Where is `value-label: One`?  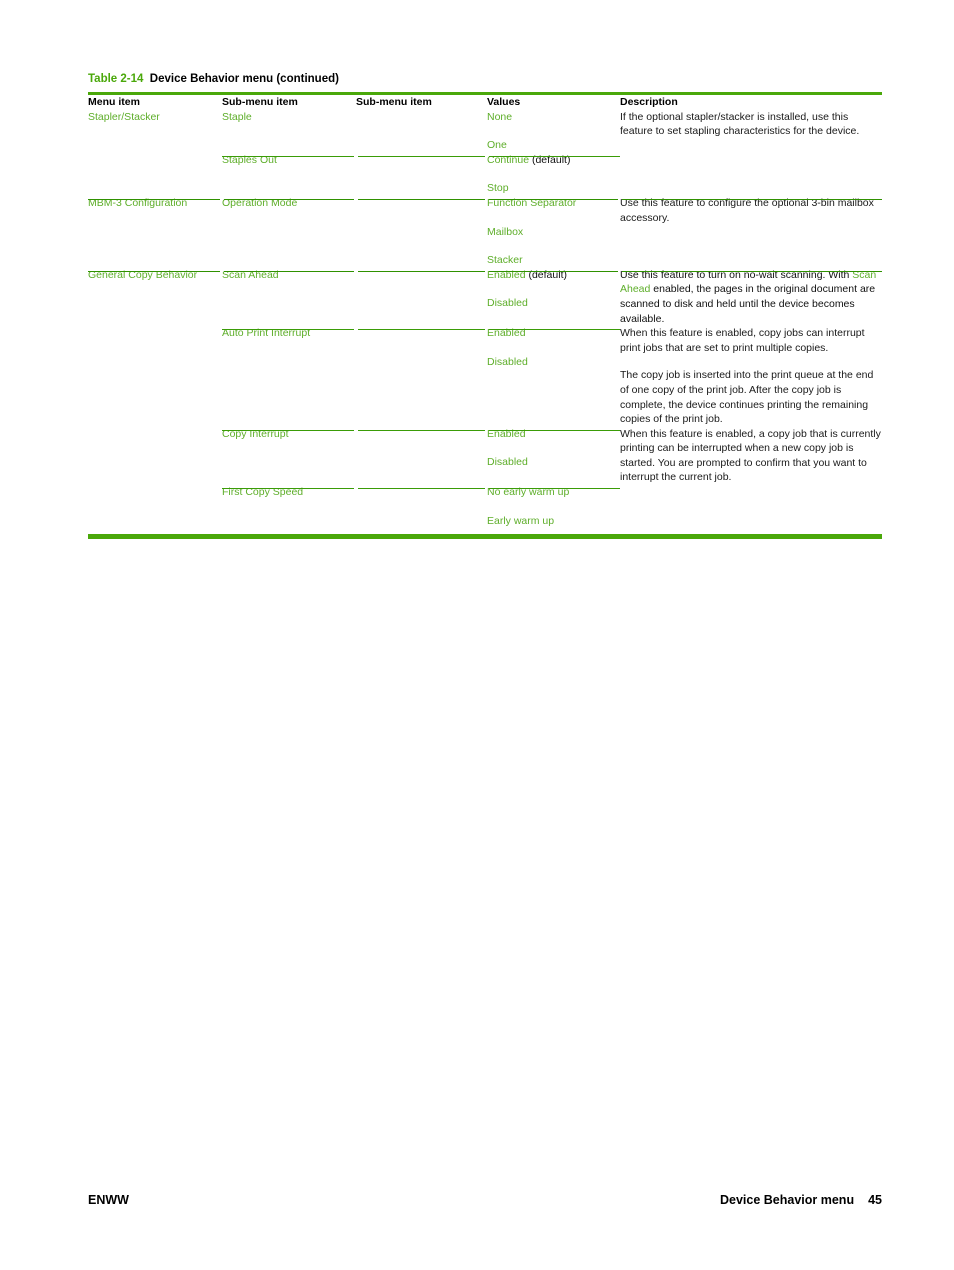 value-label: One is located at coordinates (497, 145).